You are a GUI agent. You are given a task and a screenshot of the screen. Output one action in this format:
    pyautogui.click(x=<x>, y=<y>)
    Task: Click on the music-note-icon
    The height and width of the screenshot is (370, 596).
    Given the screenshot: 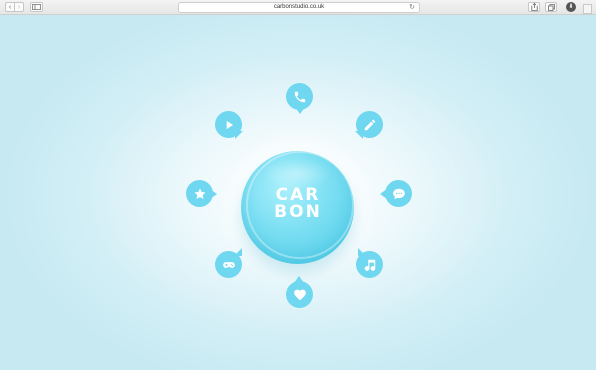 What is the action you would take?
    pyautogui.click(x=369, y=265)
    